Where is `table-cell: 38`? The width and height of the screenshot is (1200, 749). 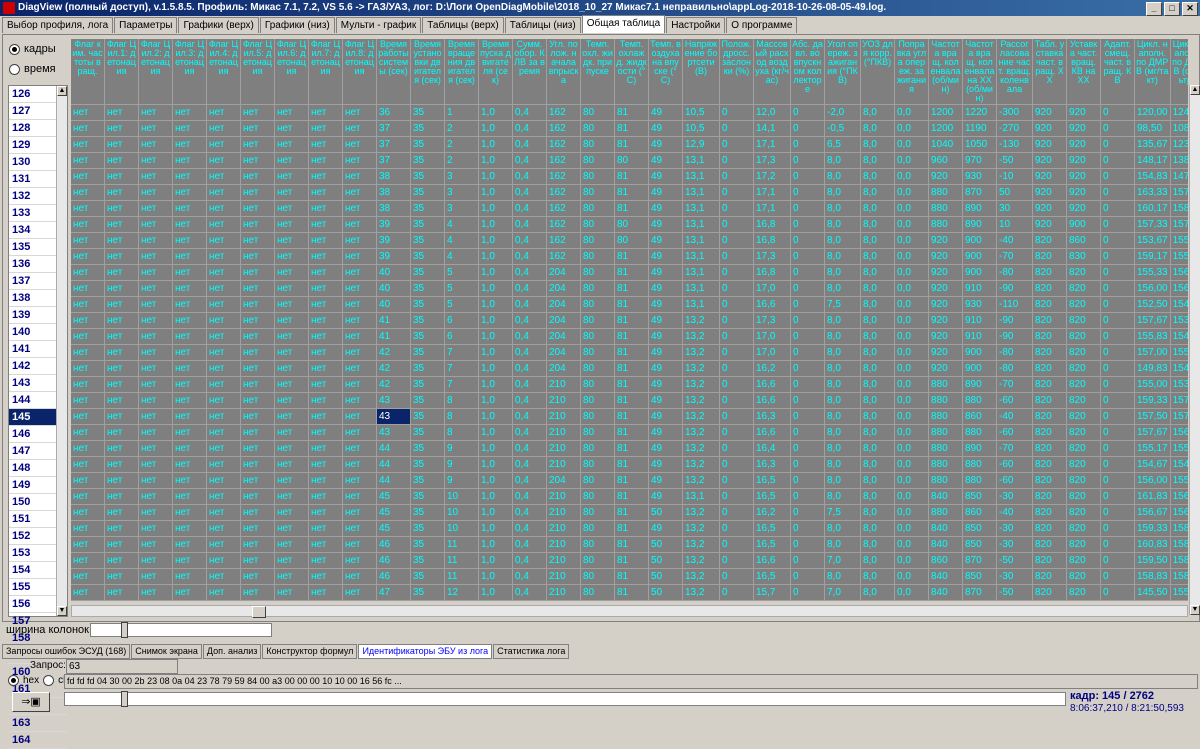
table-cell: 38 is located at coordinates (393, 208).